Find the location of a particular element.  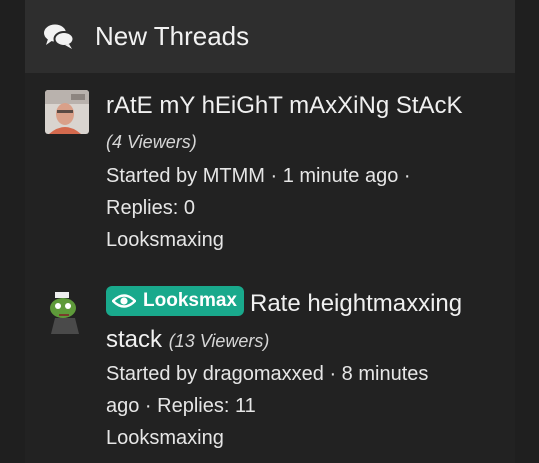

widget-header: New Threads is located at coordinates (270, 36).